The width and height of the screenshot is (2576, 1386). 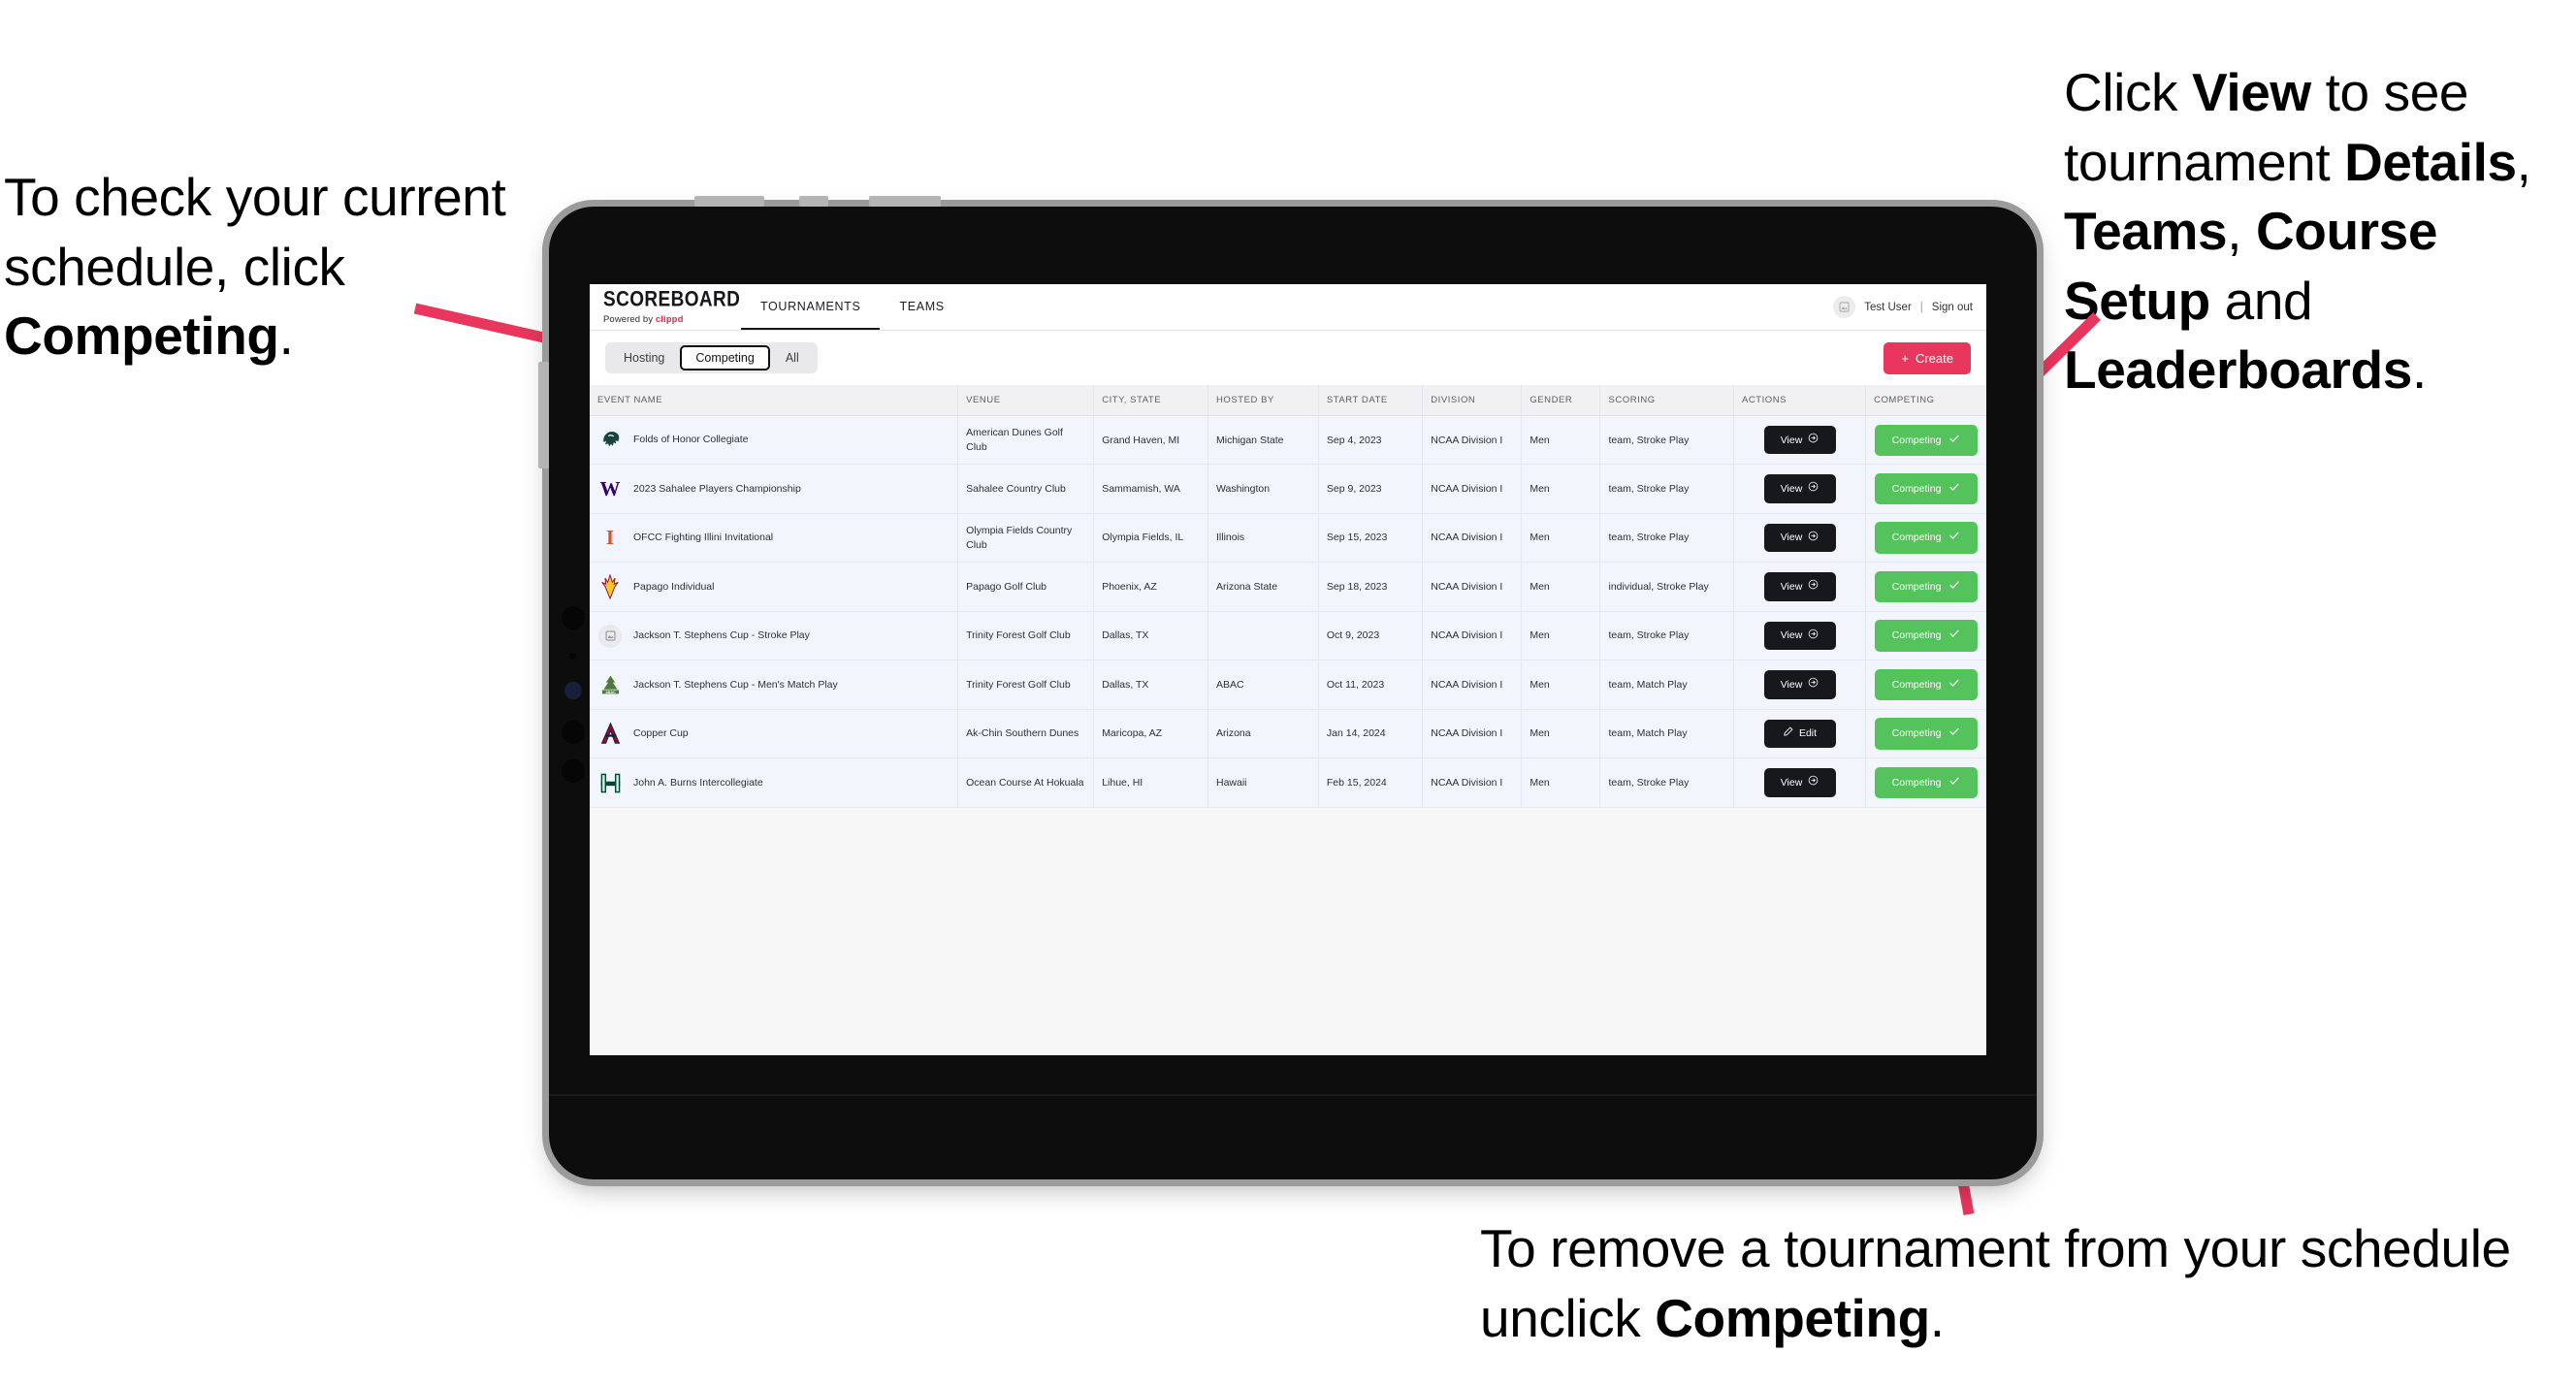 I want to click on avatar, so click(x=1844, y=307).